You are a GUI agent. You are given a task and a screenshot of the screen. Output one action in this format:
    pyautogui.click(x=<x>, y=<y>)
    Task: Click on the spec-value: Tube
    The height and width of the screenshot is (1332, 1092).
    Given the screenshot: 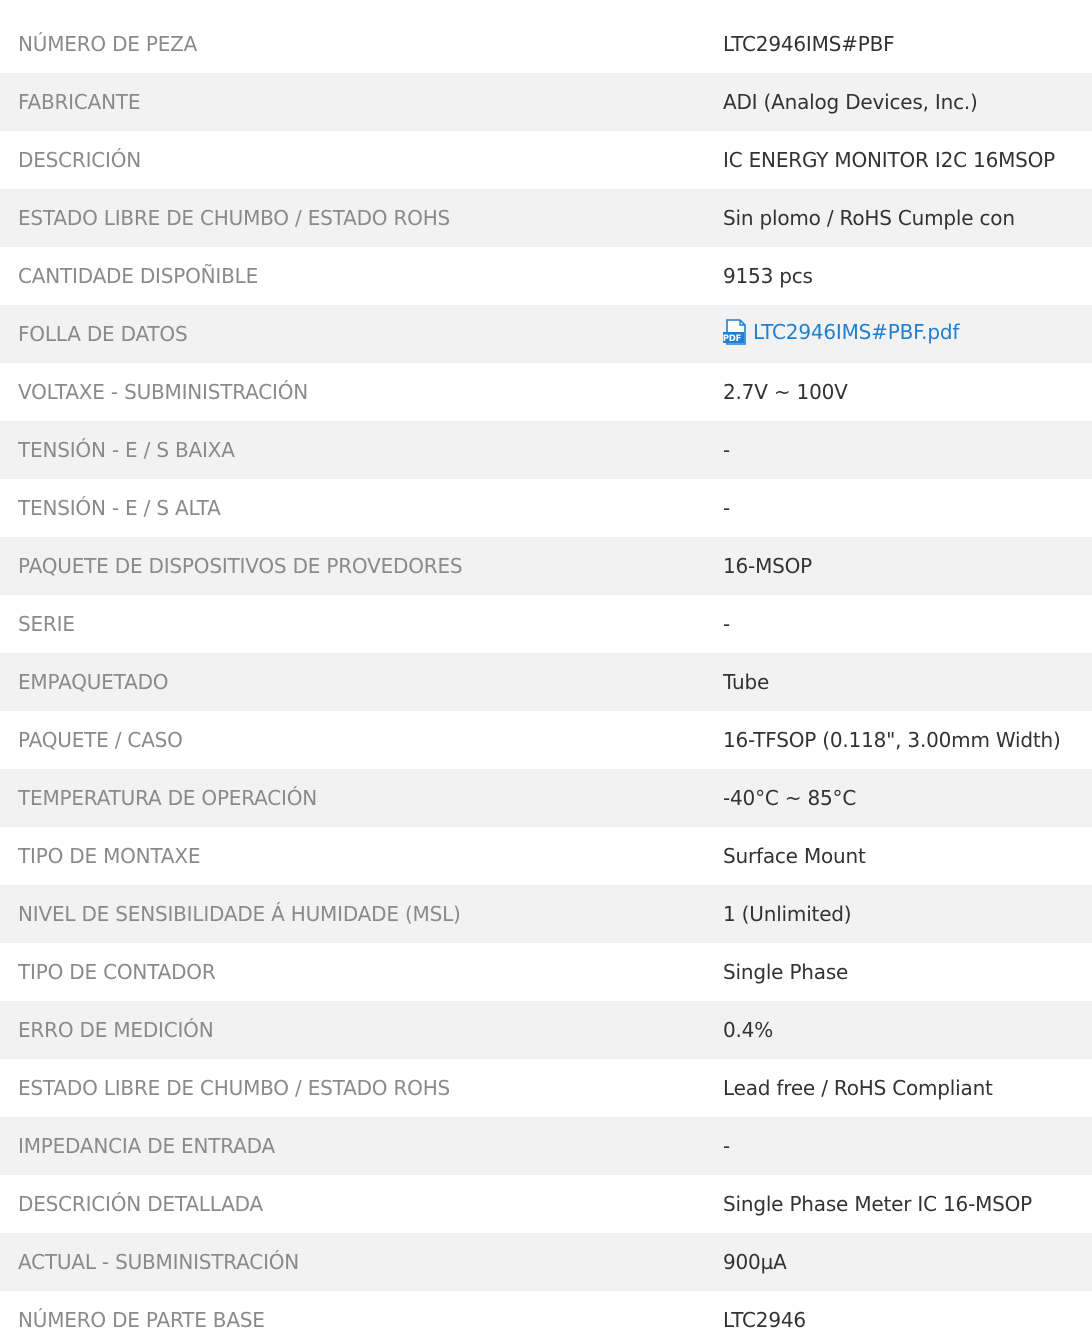 What is the action you would take?
    pyautogui.click(x=746, y=682)
    